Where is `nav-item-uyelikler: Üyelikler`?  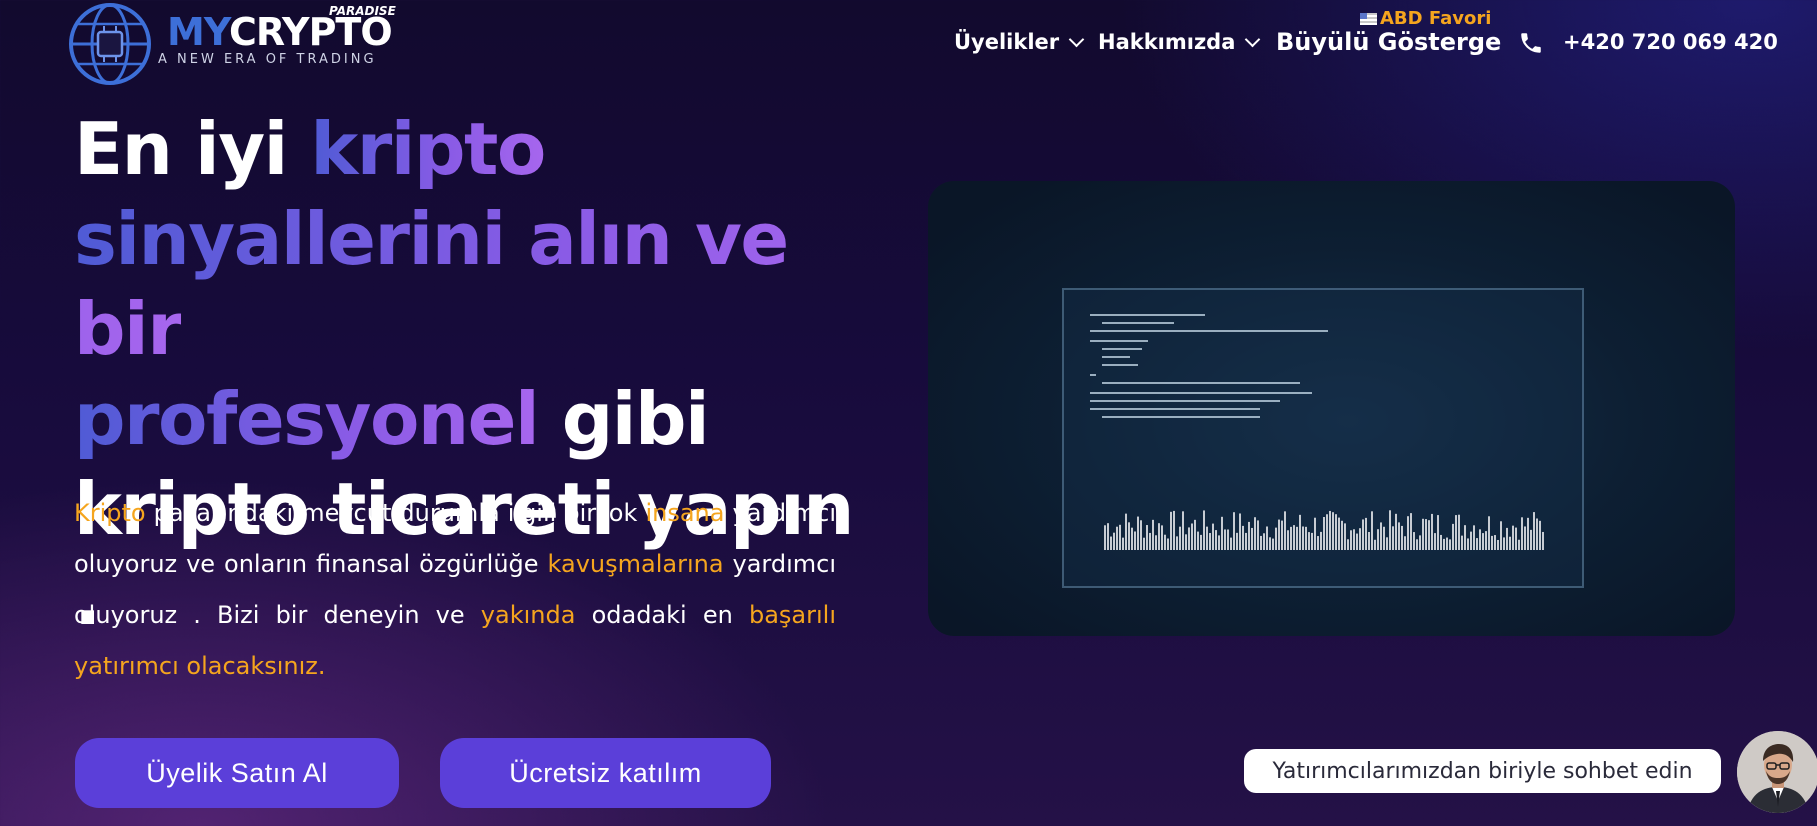
nav-item-uyelikler: Üyelikler is located at coordinates (1019, 42).